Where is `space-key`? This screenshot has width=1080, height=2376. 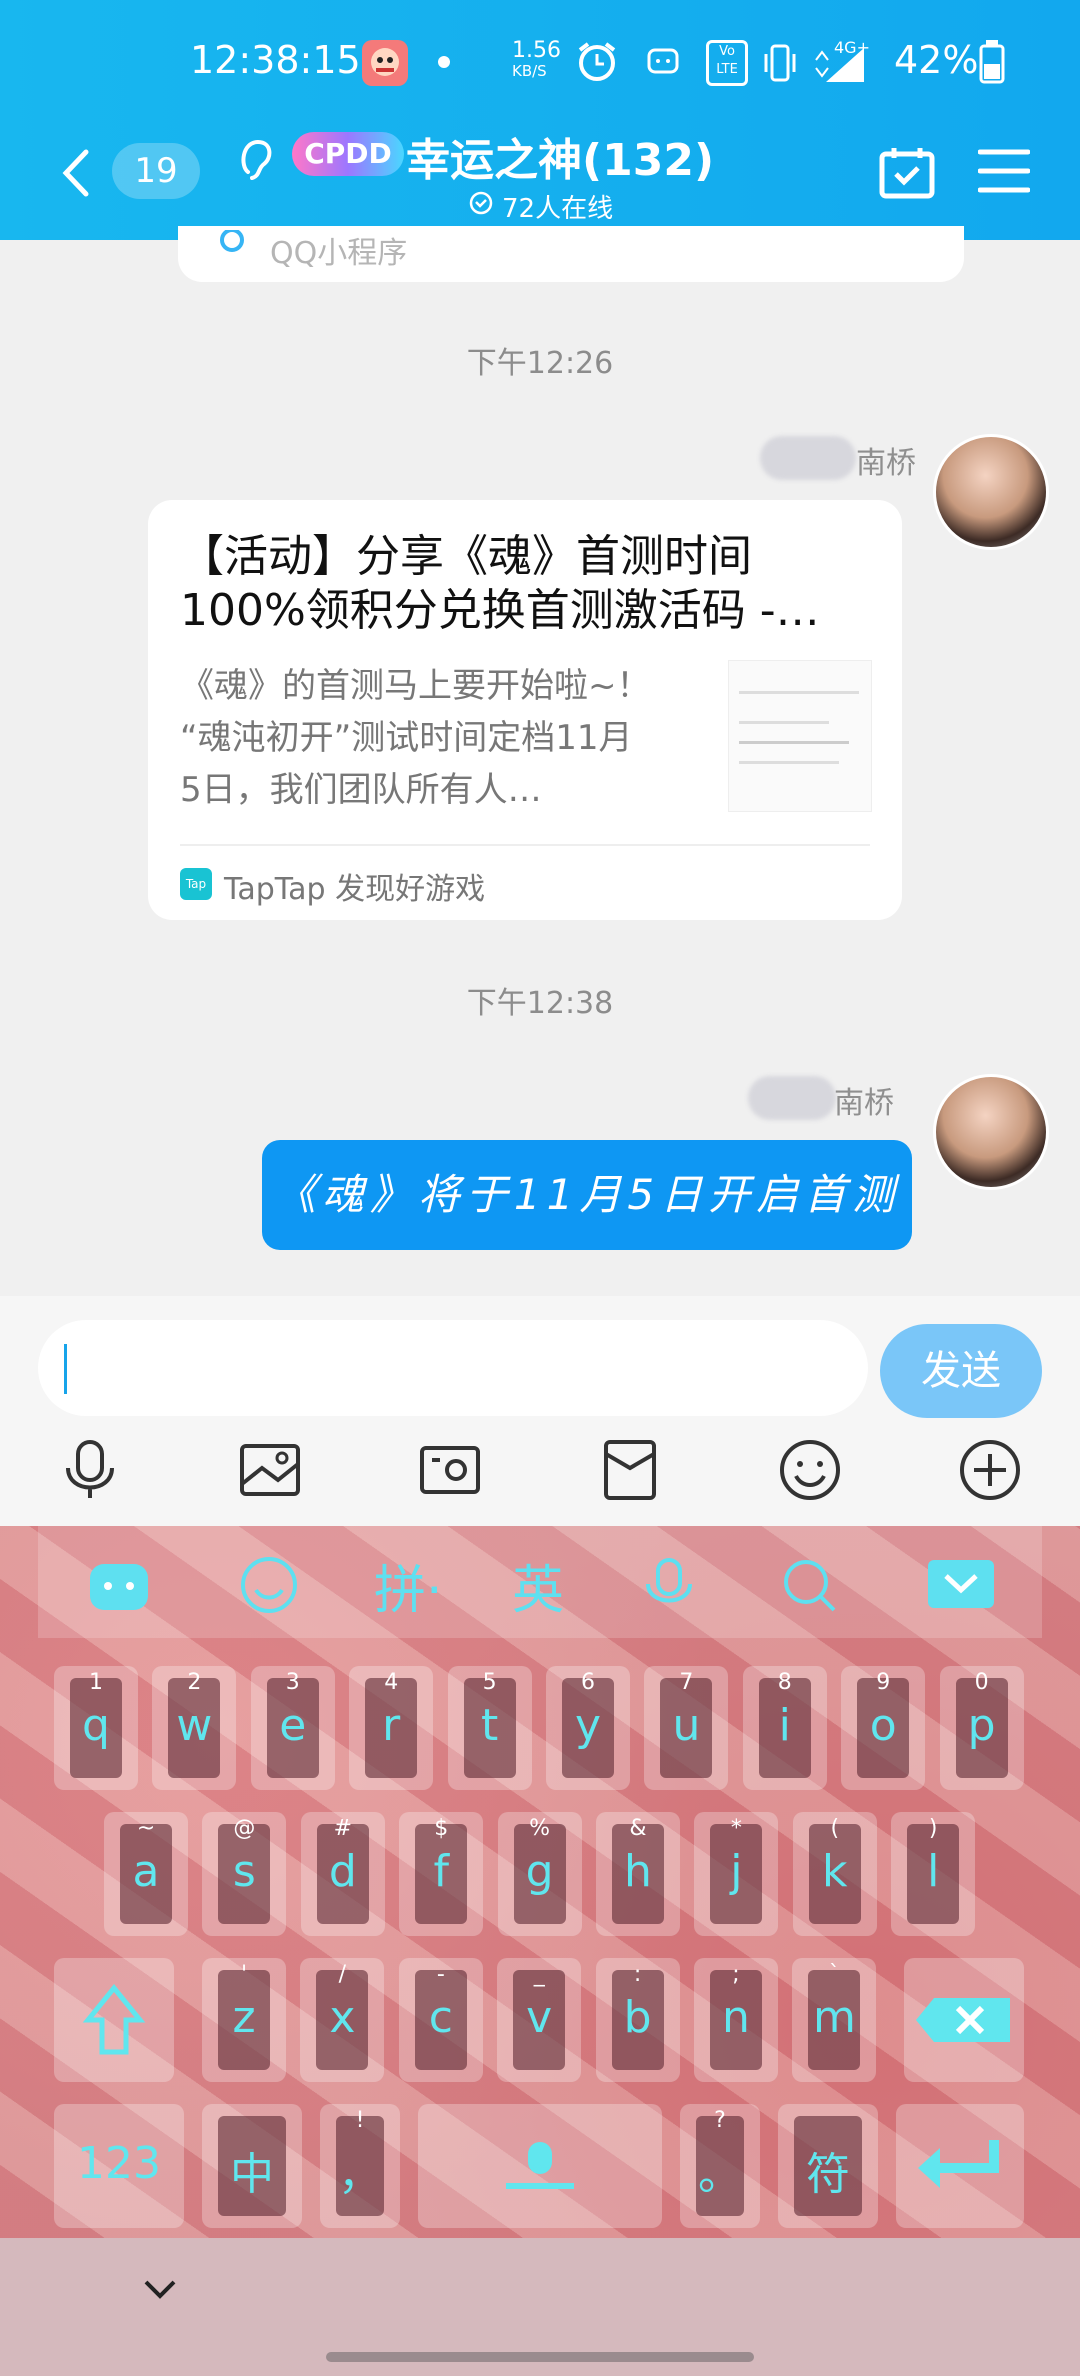
space-key is located at coordinates (540, 2166).